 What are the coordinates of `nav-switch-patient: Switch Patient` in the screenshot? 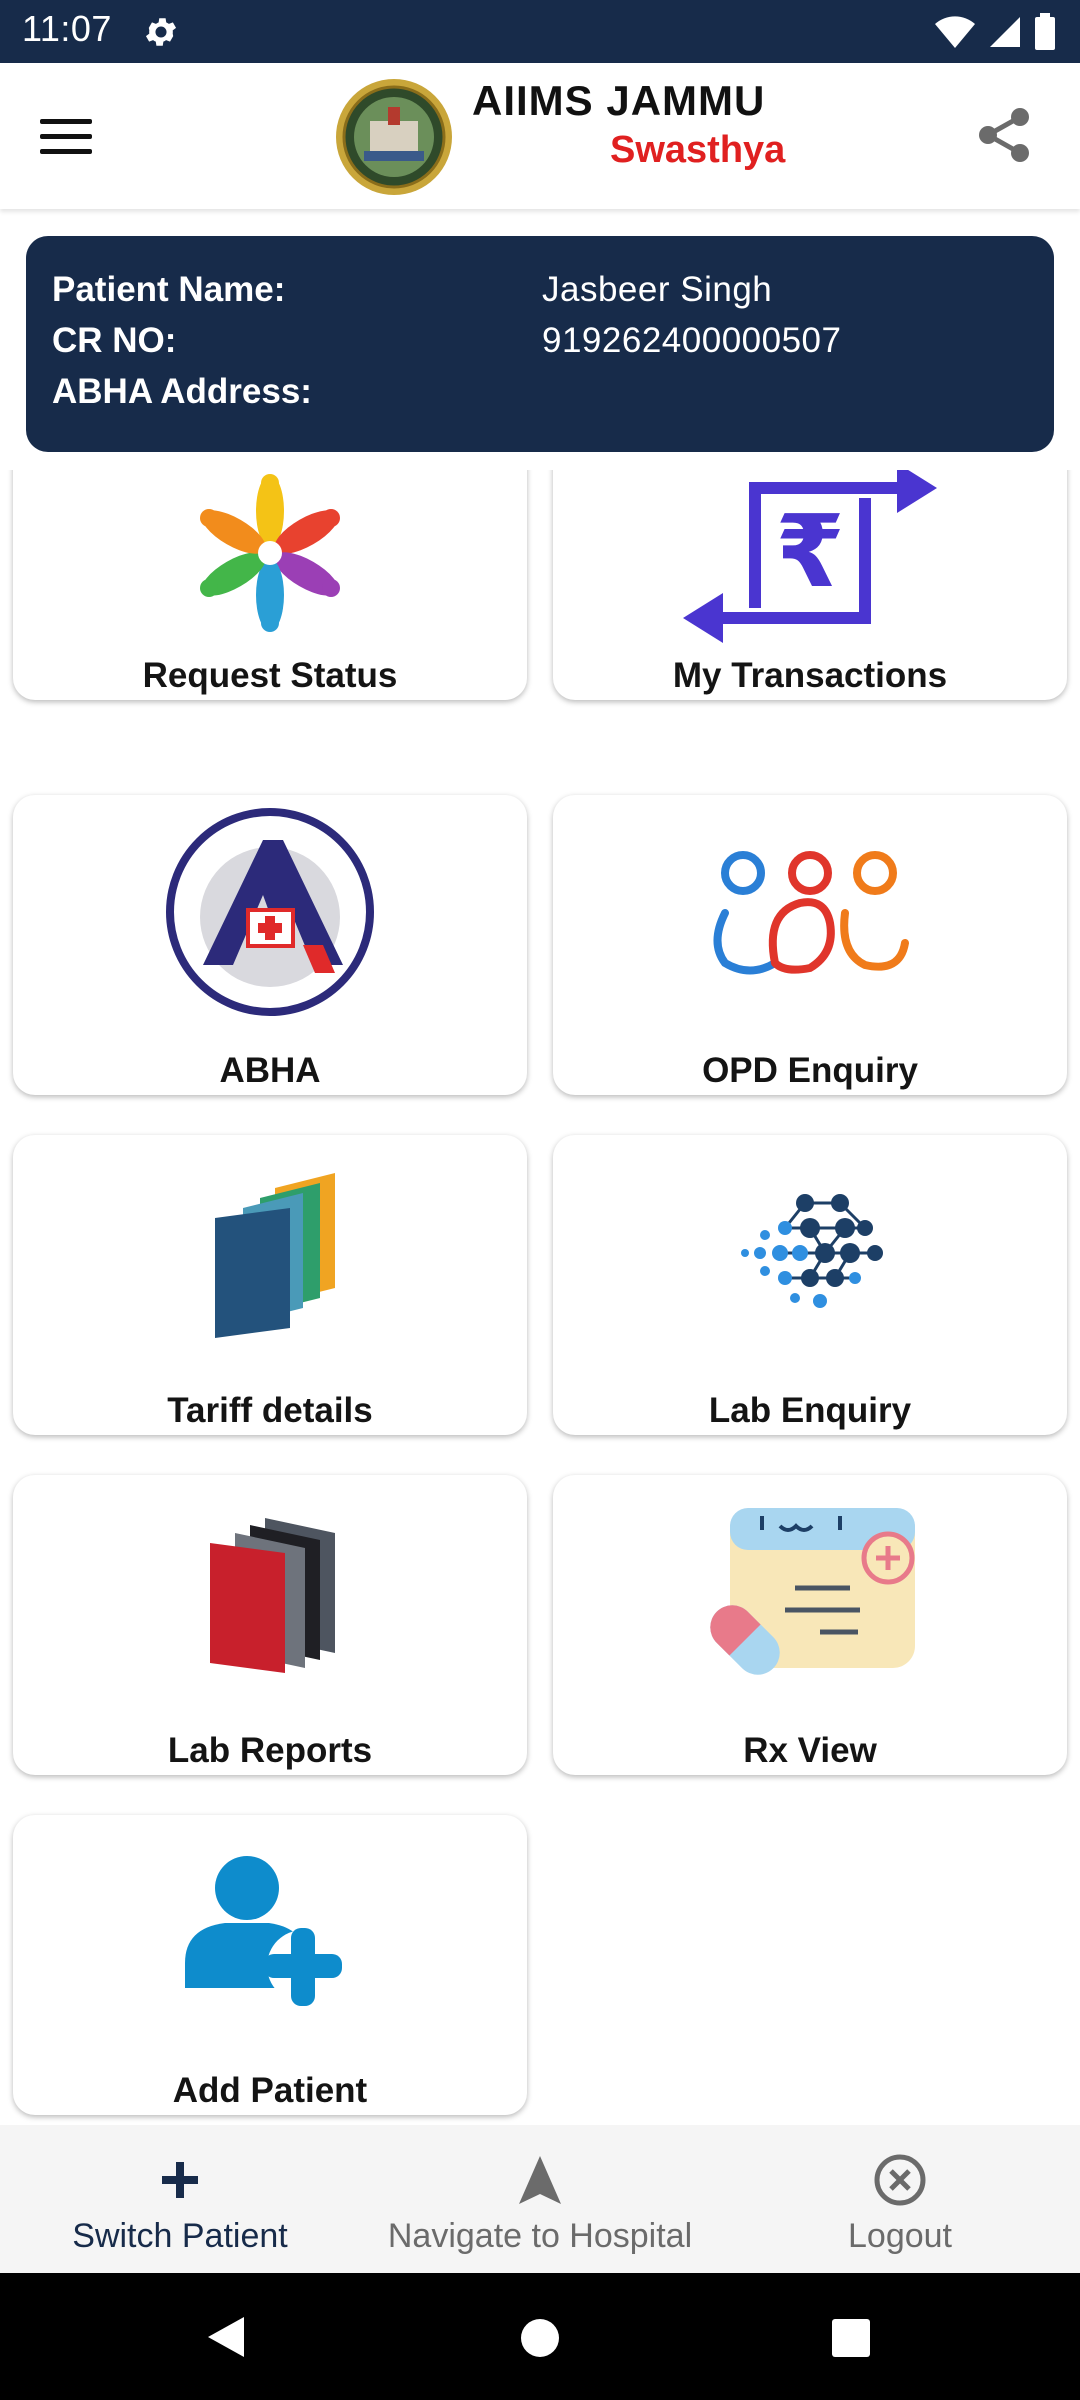 It's located at (180, 2199).